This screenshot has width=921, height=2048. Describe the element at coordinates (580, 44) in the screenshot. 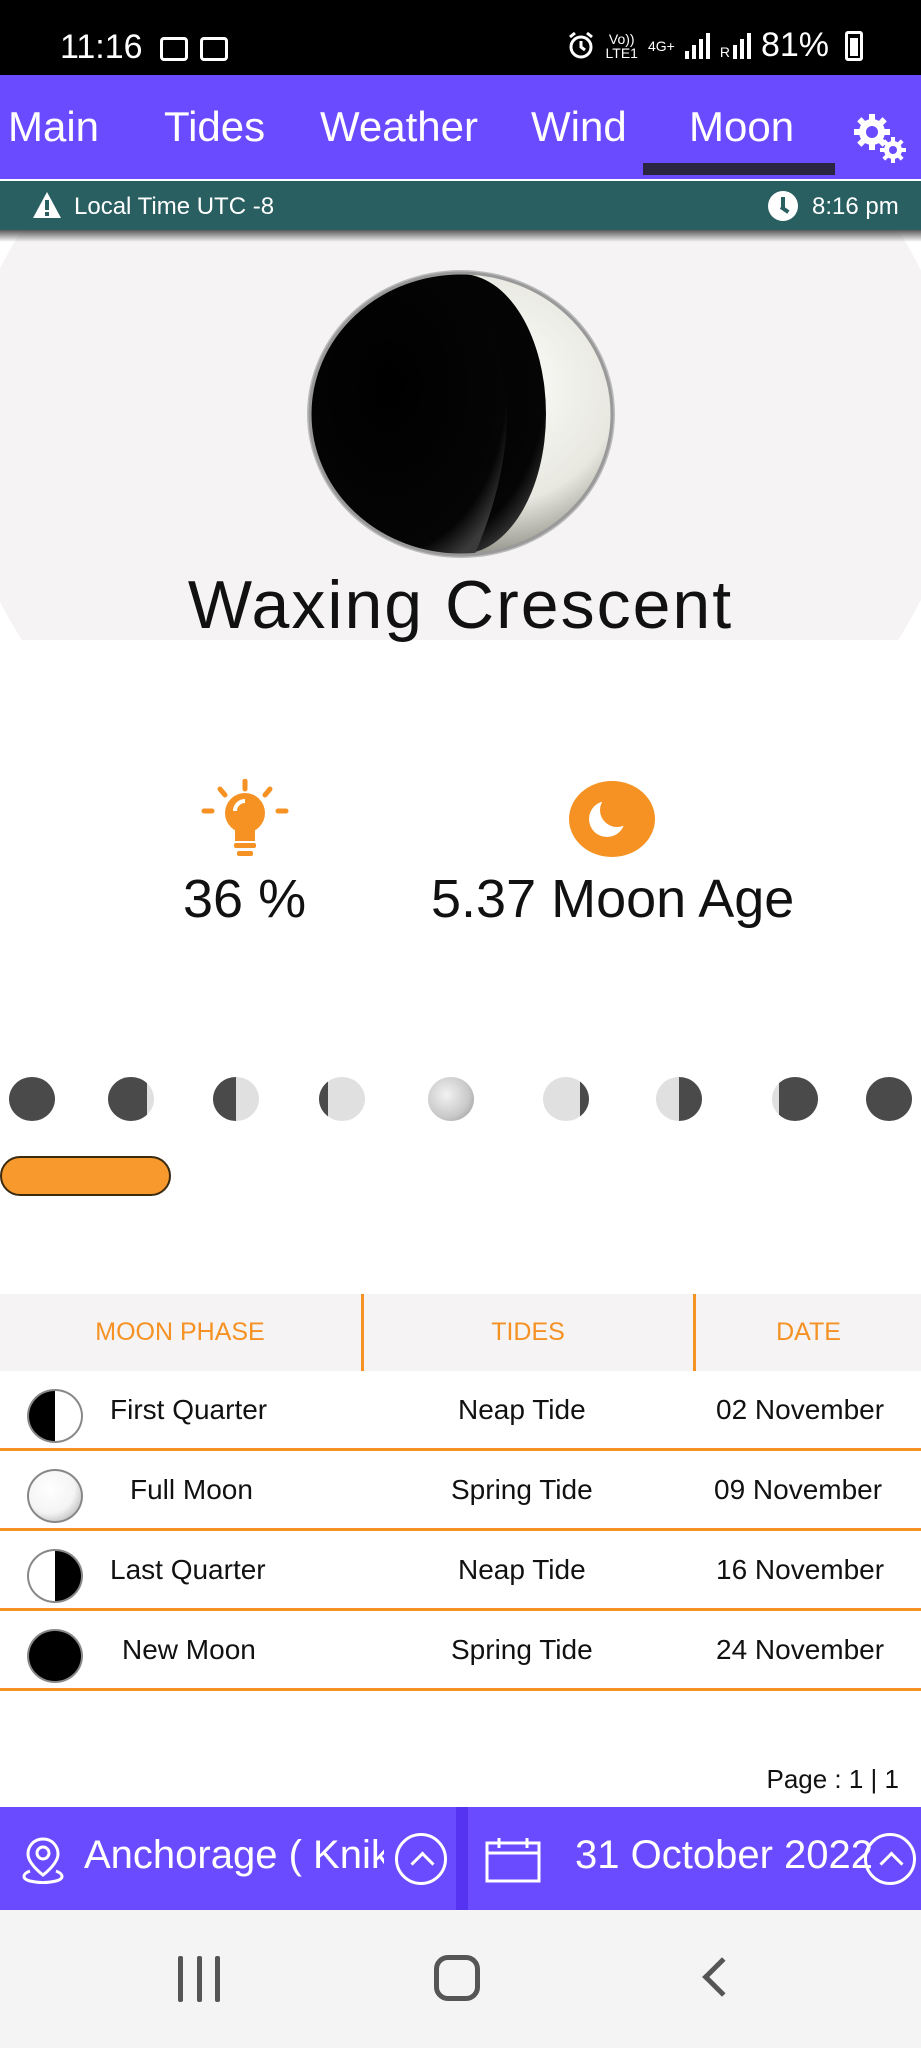

I see `alarm-icon` at that location.